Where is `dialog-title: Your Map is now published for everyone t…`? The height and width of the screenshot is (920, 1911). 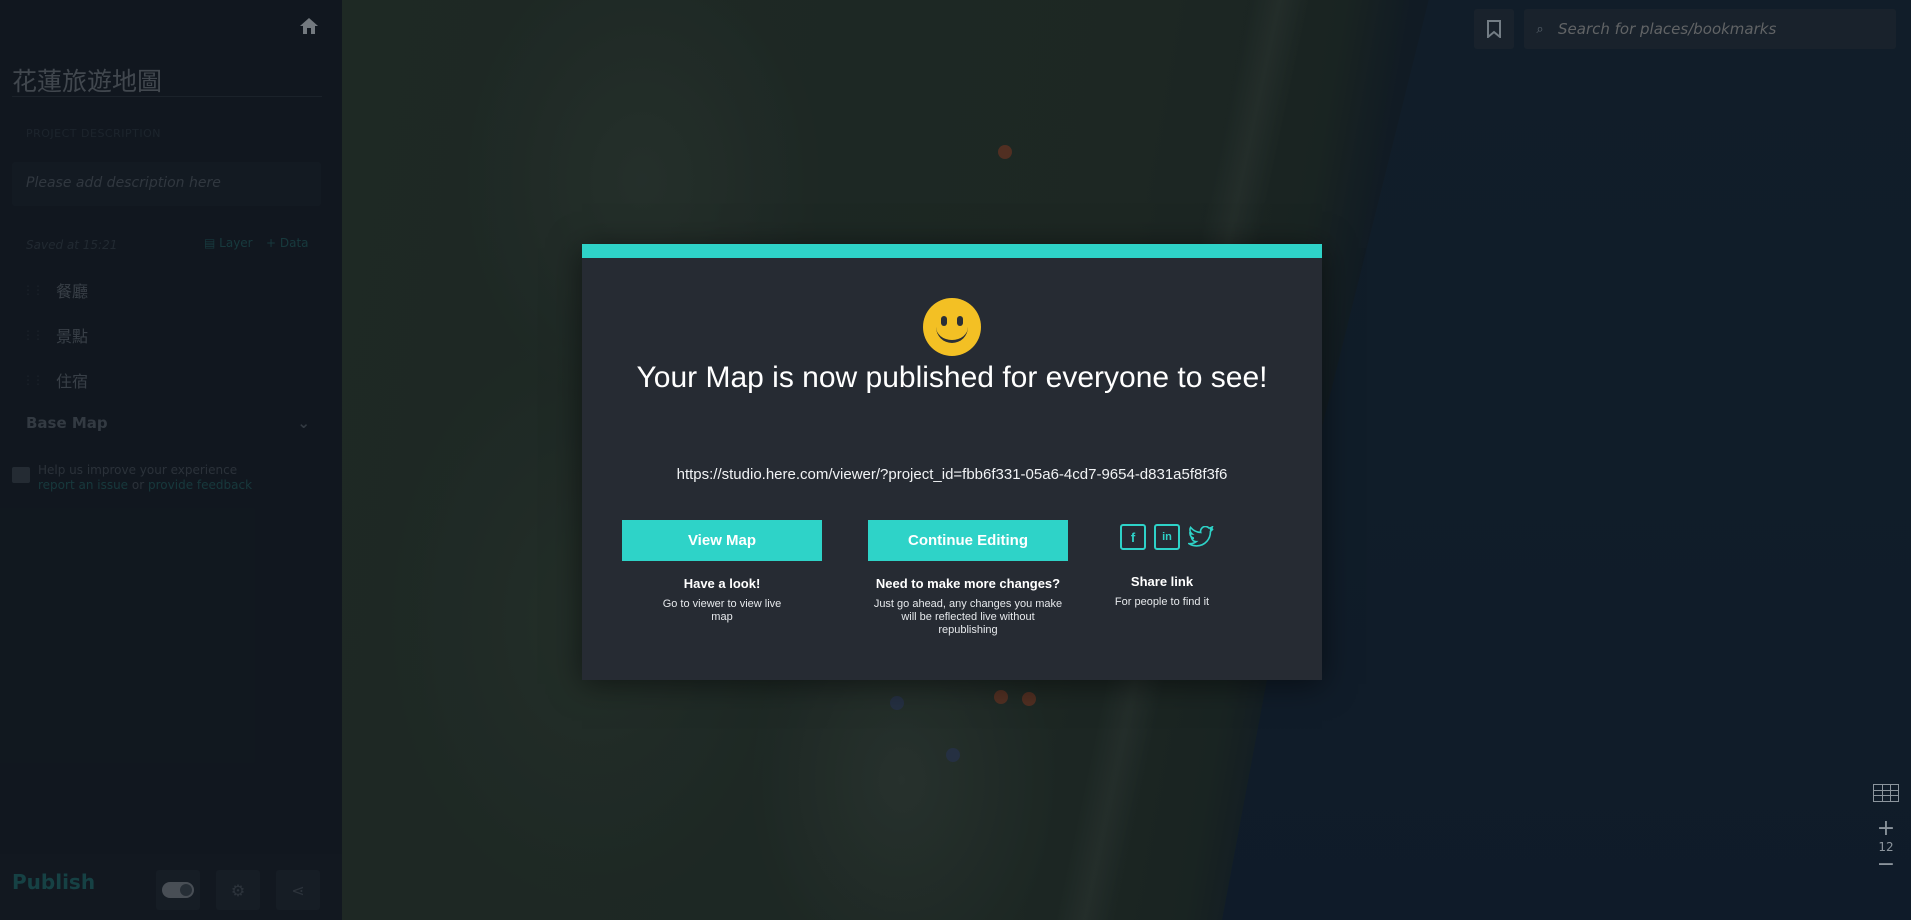 dialog-title: Your Map is now published for everyone t… is located at coordinates (952, 377).